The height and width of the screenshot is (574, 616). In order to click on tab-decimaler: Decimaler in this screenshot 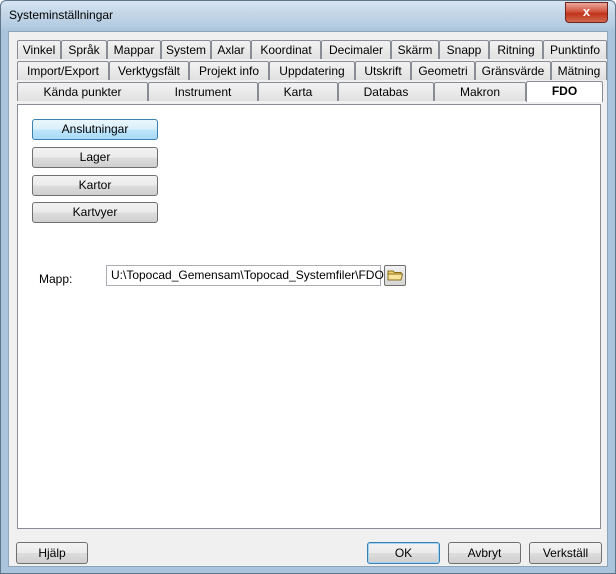, I will do `click(356, 49)`.